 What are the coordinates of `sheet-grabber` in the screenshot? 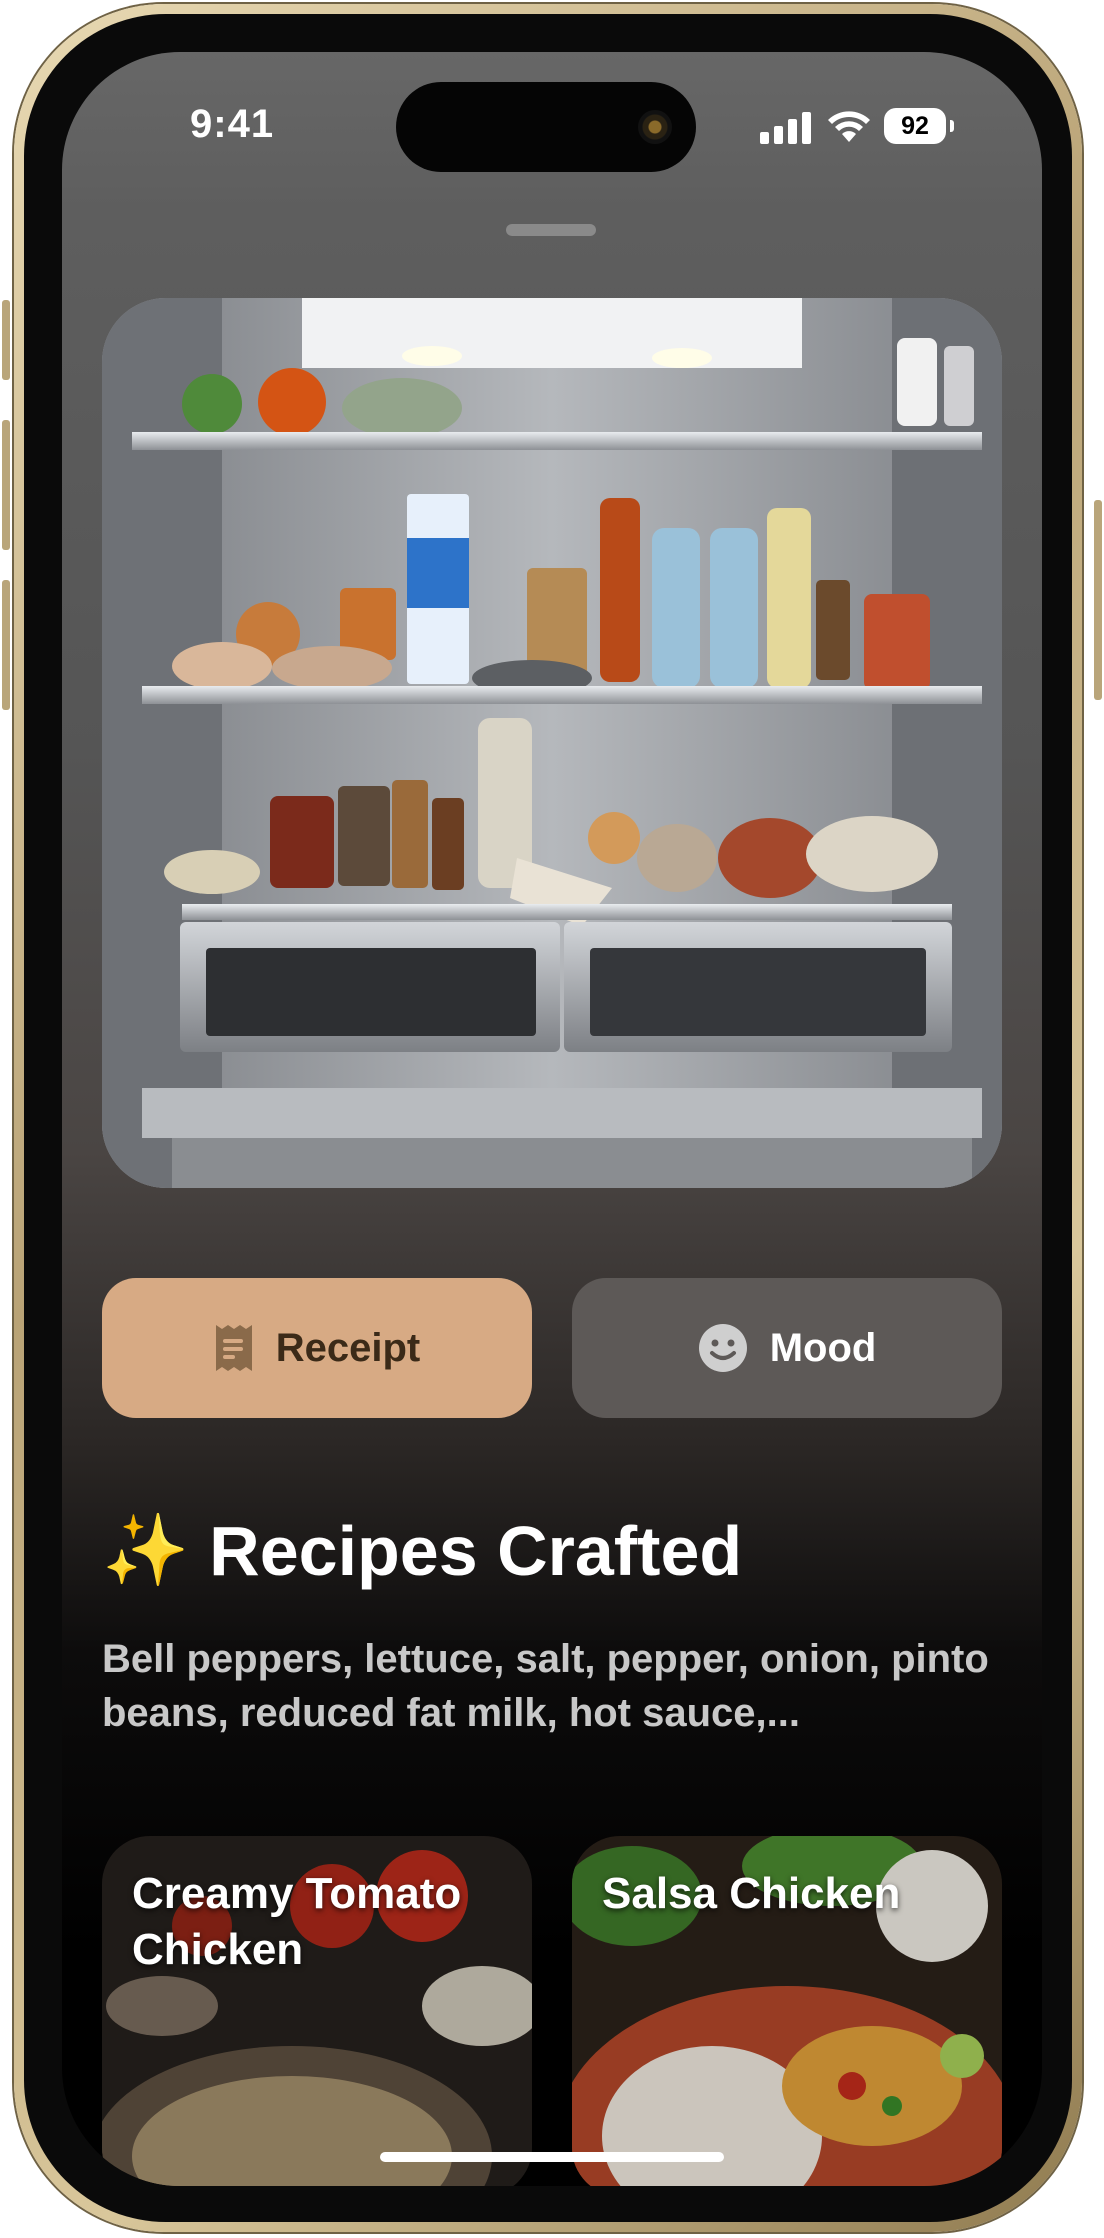 It's located at (551, 230).